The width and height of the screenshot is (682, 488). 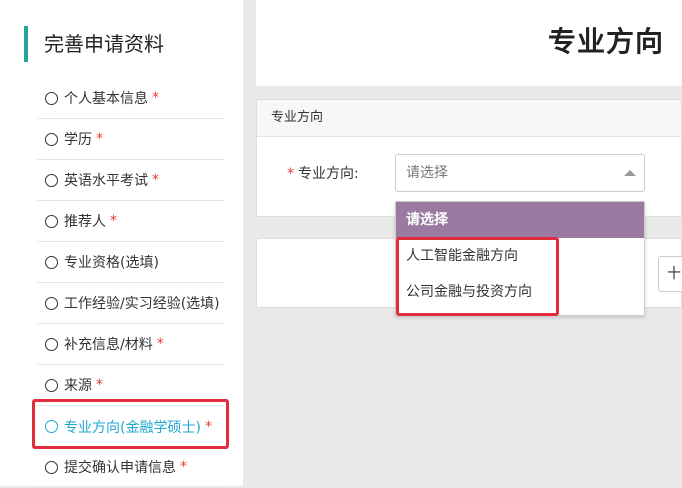 I want to click on sidebar-title: 完善申请资料, so click(x=94, y=44).